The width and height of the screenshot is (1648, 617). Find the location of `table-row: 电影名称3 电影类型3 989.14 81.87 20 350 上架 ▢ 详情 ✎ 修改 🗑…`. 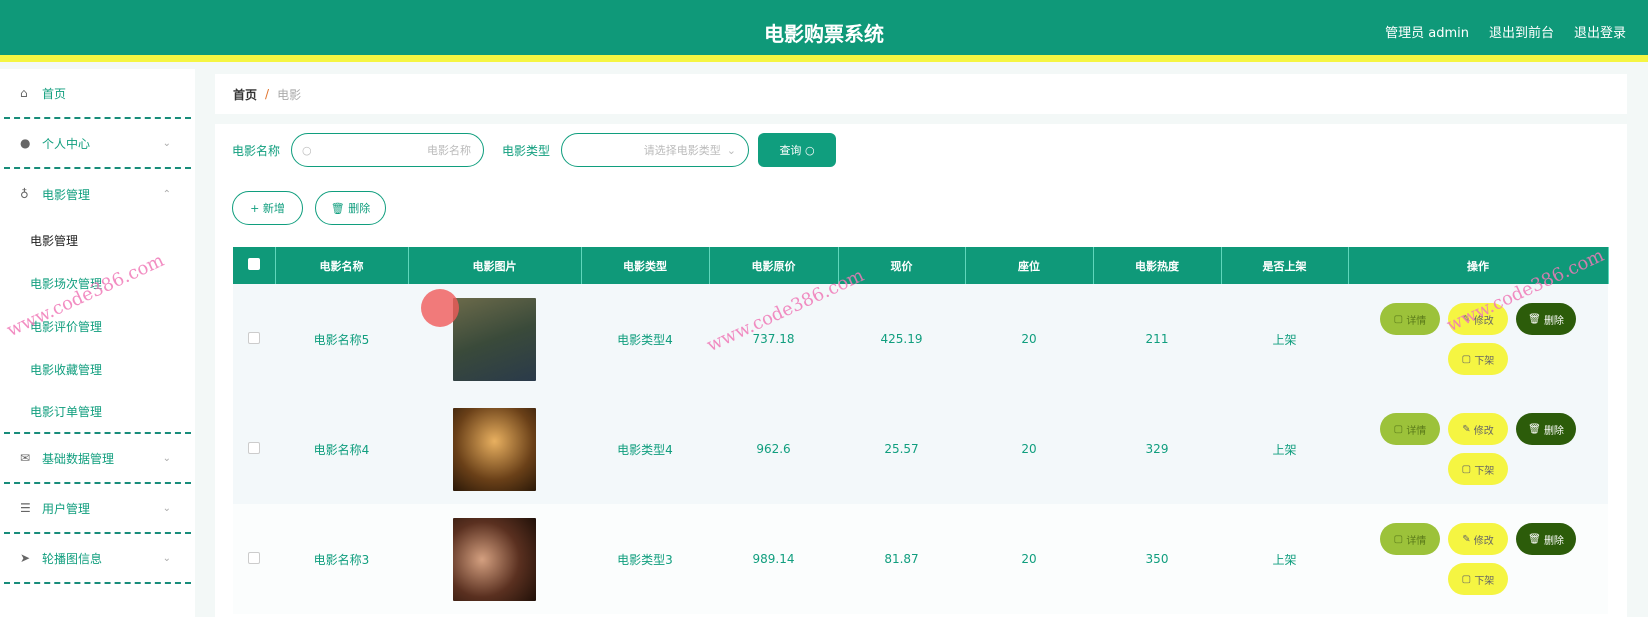

table-row: 电影名称3 电影类型3 989.14 81.87 20 350 上架 ▢ 详情 ✎ 修改 🗑… is located at coordinates (920, 559).